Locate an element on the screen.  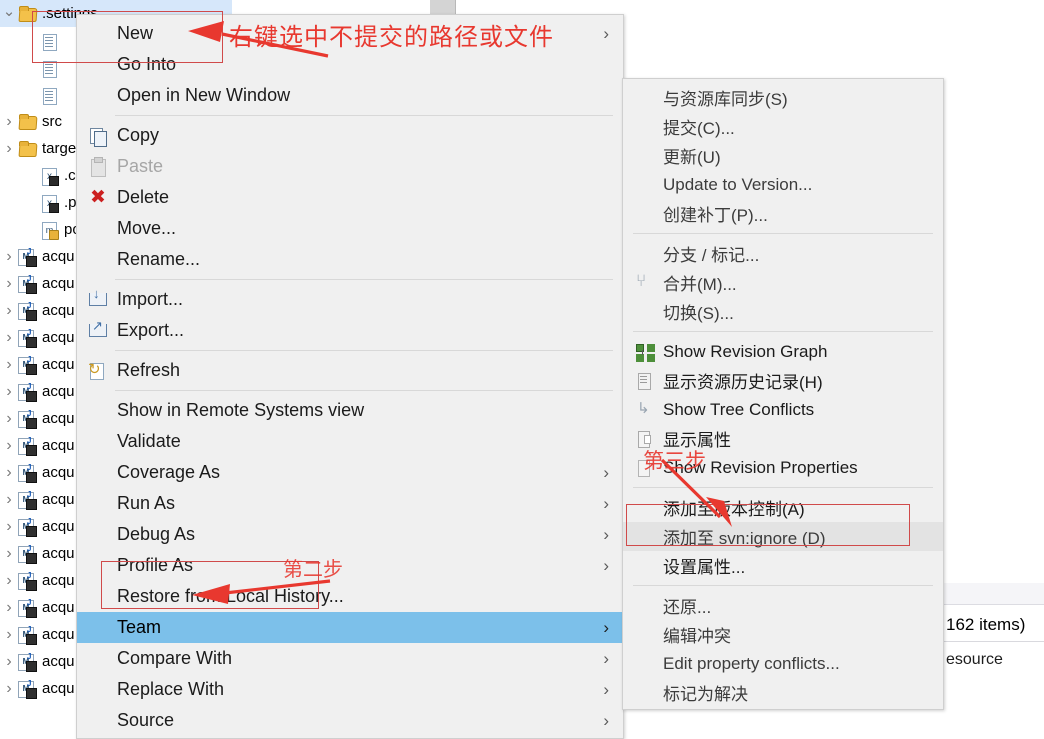
menu-item-team: Team › is located at coordinates (350, 627).